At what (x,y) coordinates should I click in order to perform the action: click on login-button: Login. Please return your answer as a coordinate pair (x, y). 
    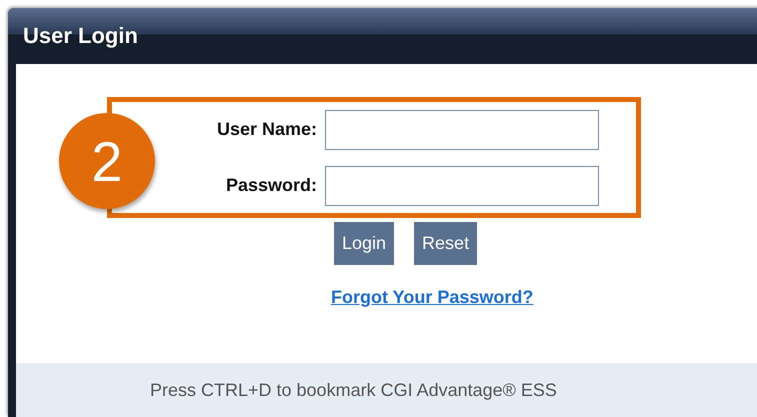
    Looking at the image, I should click on (364, 243).